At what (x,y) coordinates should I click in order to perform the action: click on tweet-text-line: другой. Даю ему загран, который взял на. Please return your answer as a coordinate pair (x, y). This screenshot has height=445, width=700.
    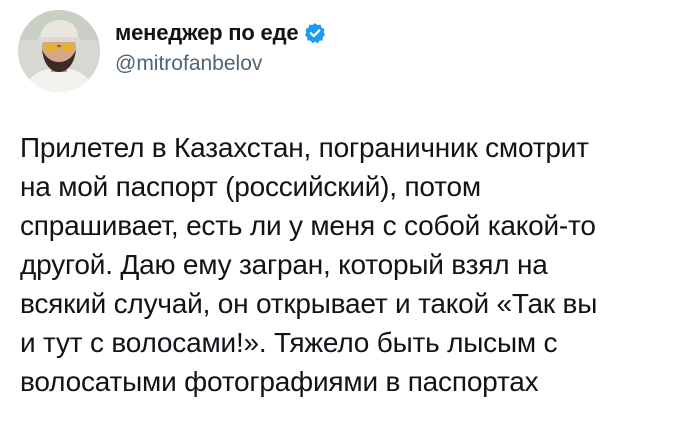
    Looking at the image, I should click on (284, 264).